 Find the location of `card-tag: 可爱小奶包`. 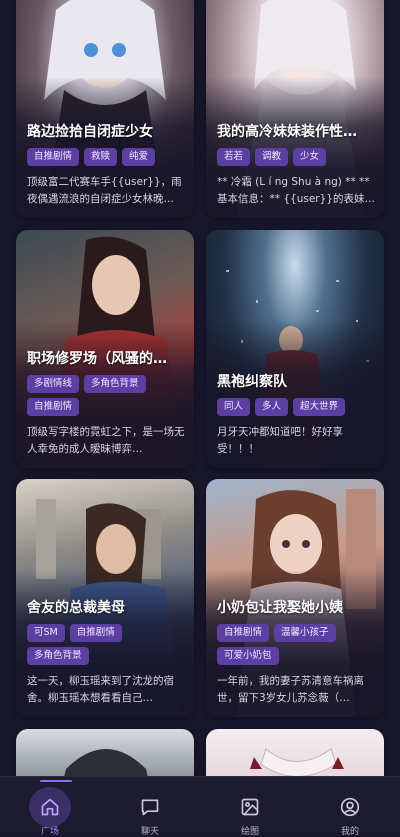

card-tag: 可爱小奶包 is located at coordinates (248, 656).